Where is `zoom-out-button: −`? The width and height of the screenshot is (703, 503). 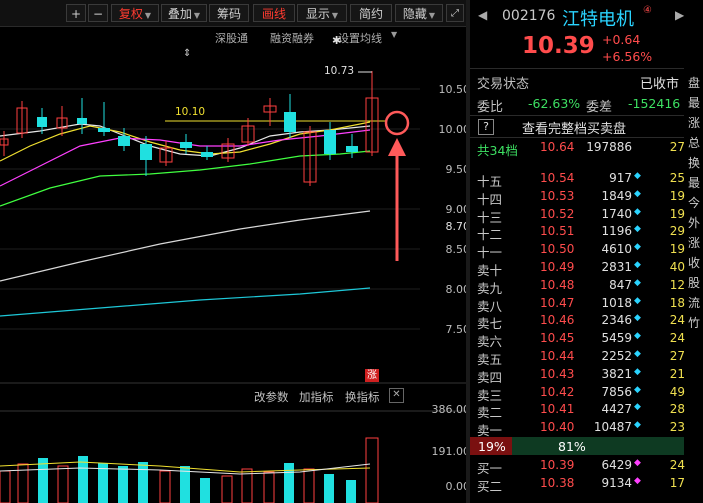 zoom-out-button: − is located at coordinates (98, 13).